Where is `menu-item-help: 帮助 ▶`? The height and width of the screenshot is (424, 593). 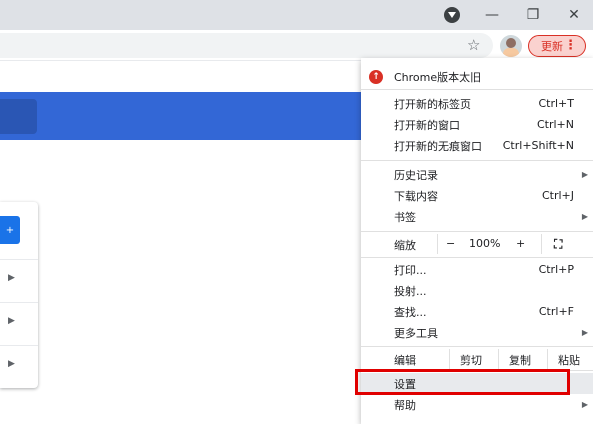
menu-item-help: 帮助 ▶ is located at coordinates (477, 404).